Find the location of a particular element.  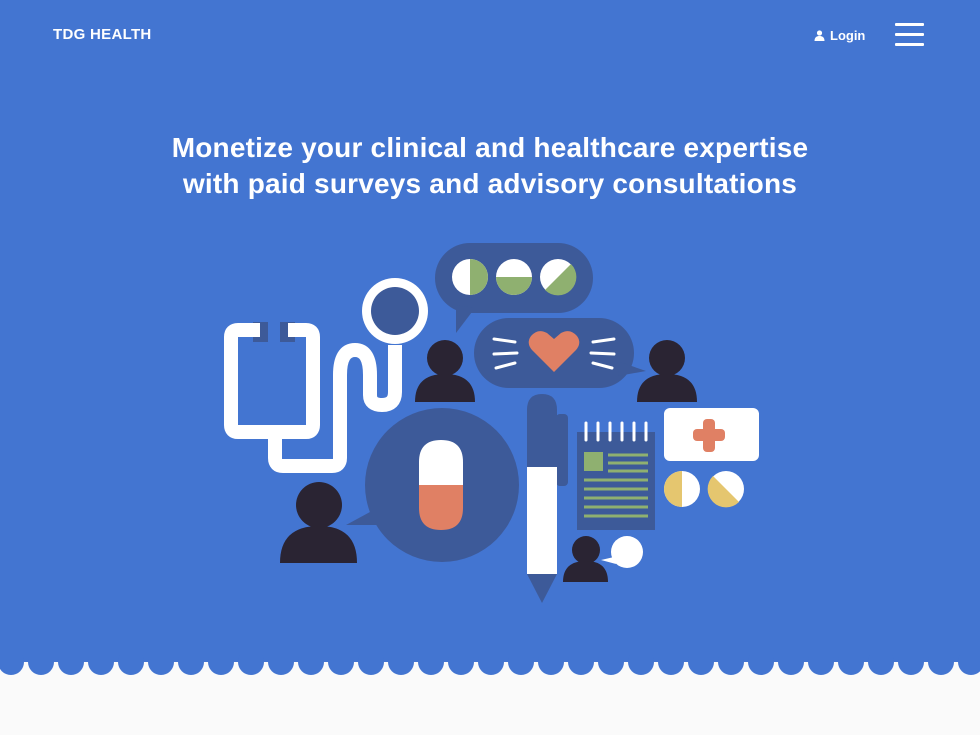

first-aid-icon is located at coordinates (711, 434).